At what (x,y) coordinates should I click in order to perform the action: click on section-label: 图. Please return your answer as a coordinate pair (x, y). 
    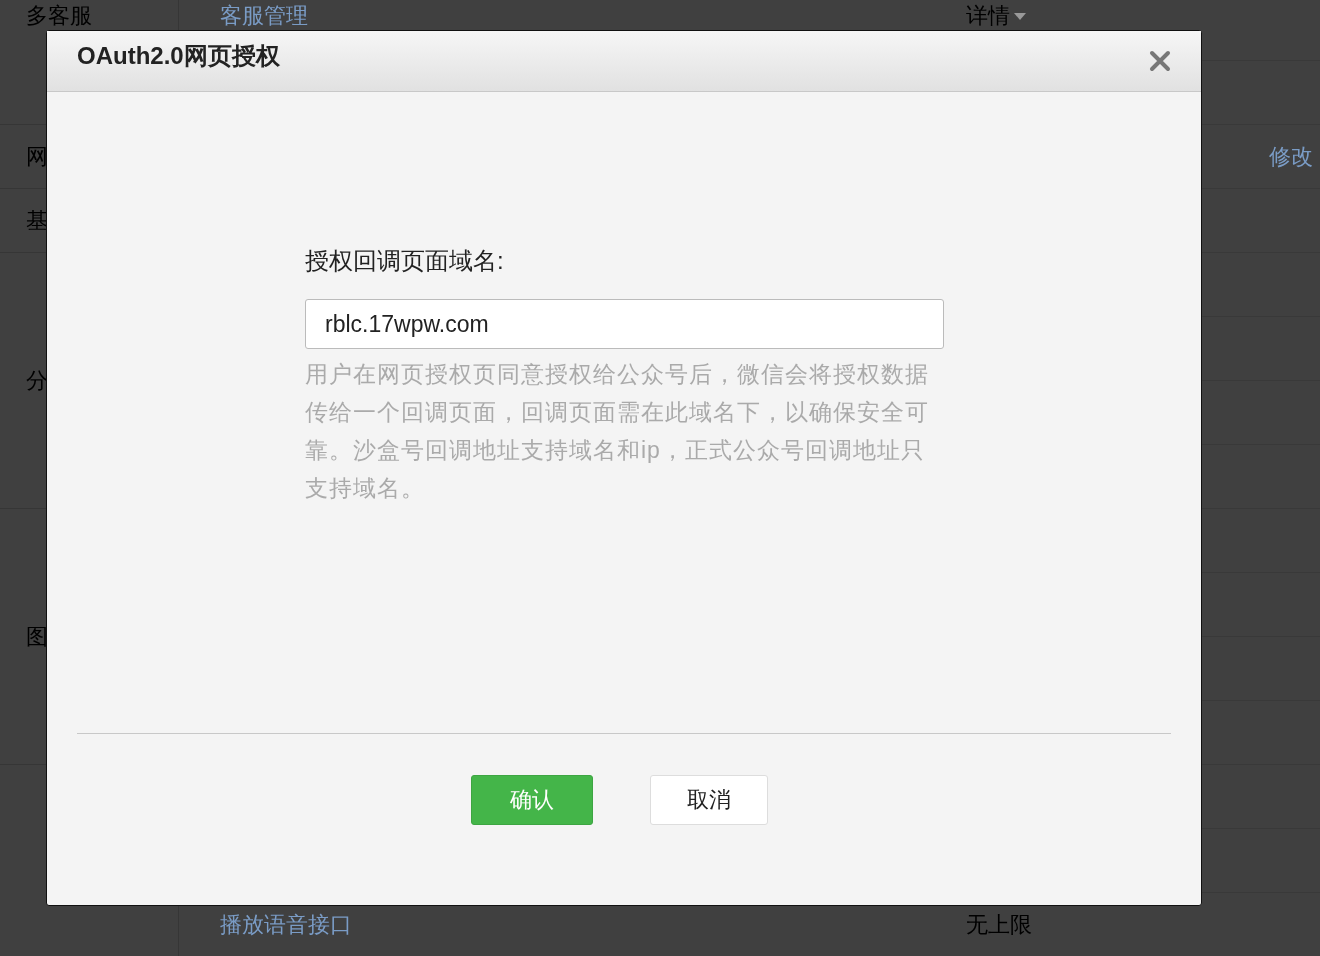
    Looking at the image, I should click on (37, 636).